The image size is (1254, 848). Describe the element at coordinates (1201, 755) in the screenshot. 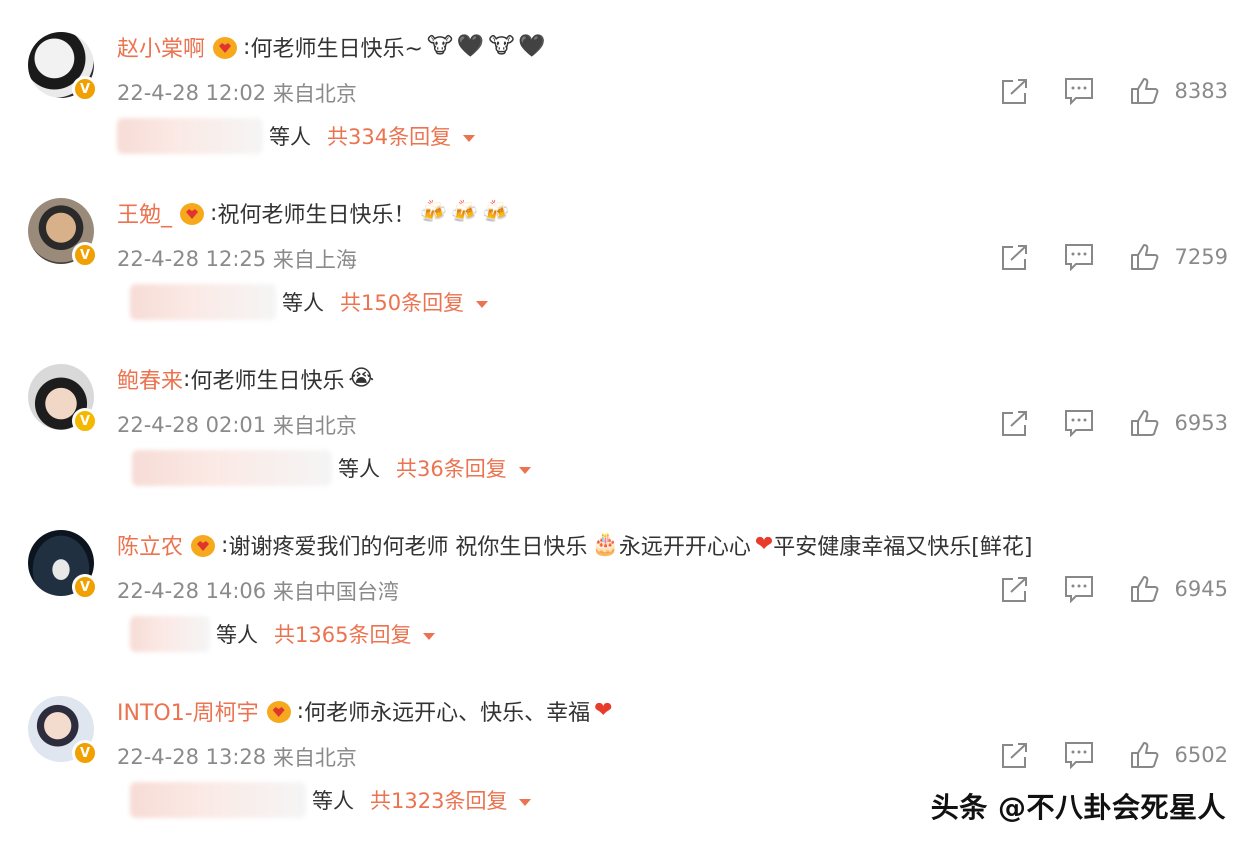

I see `like-count: 6502` at that location.